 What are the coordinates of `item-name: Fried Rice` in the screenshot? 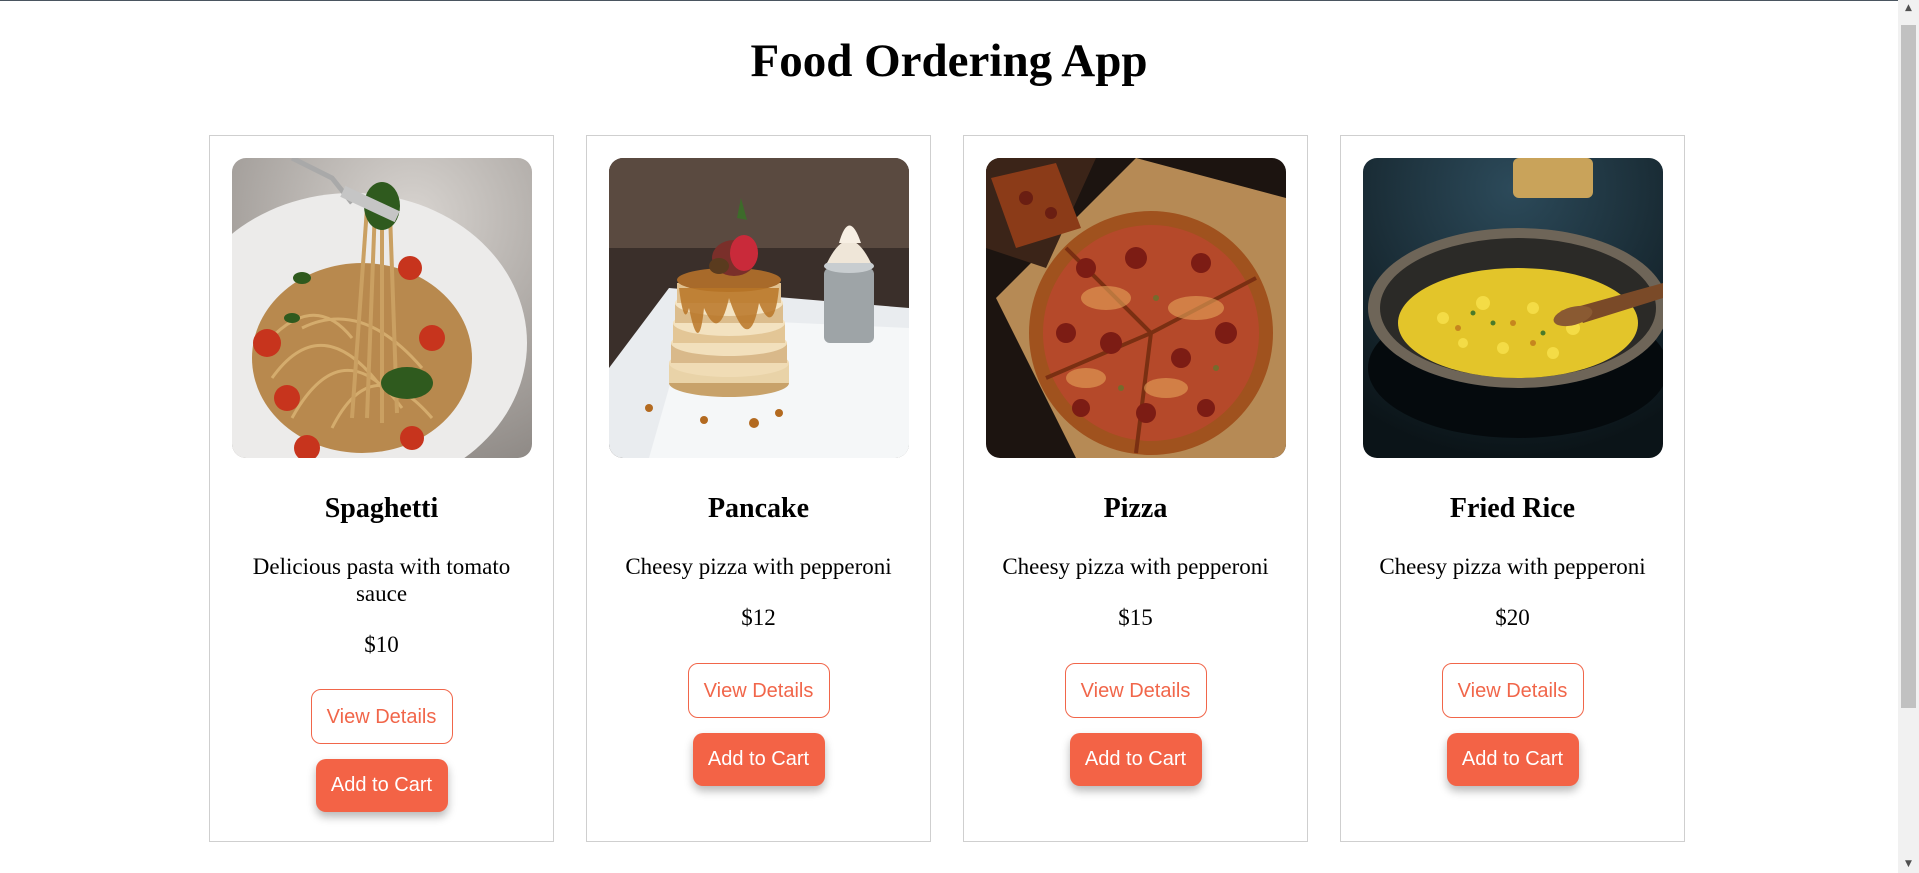 It's located at (1512, 508).